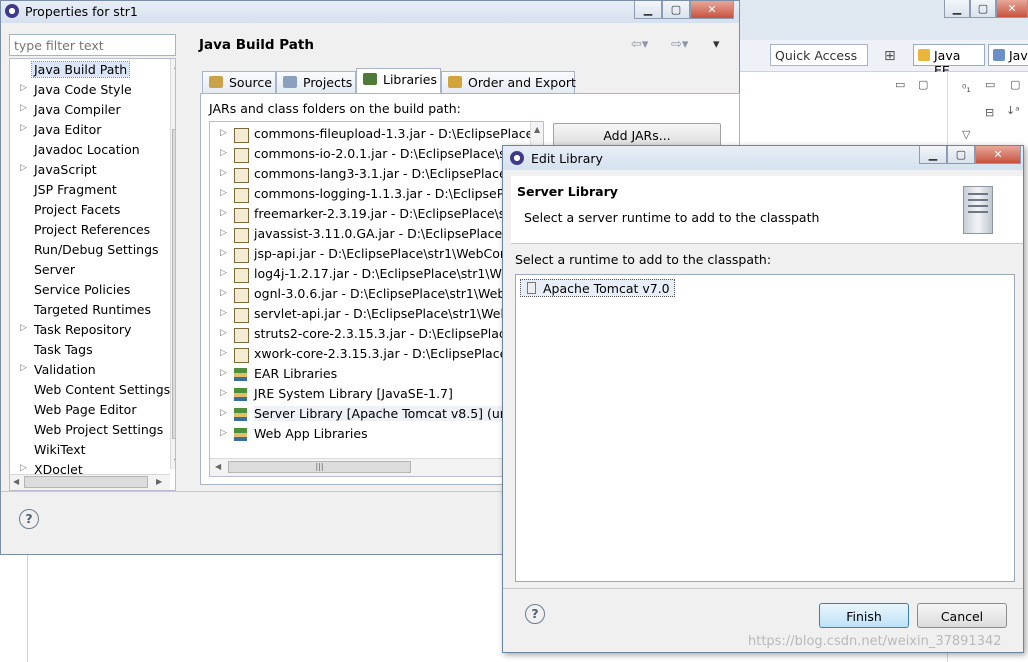 The height and width of the screenshot is (662, 1028). I want to click on nav-vertical-scrollbar: ▲ ▼, so click(172, 264).